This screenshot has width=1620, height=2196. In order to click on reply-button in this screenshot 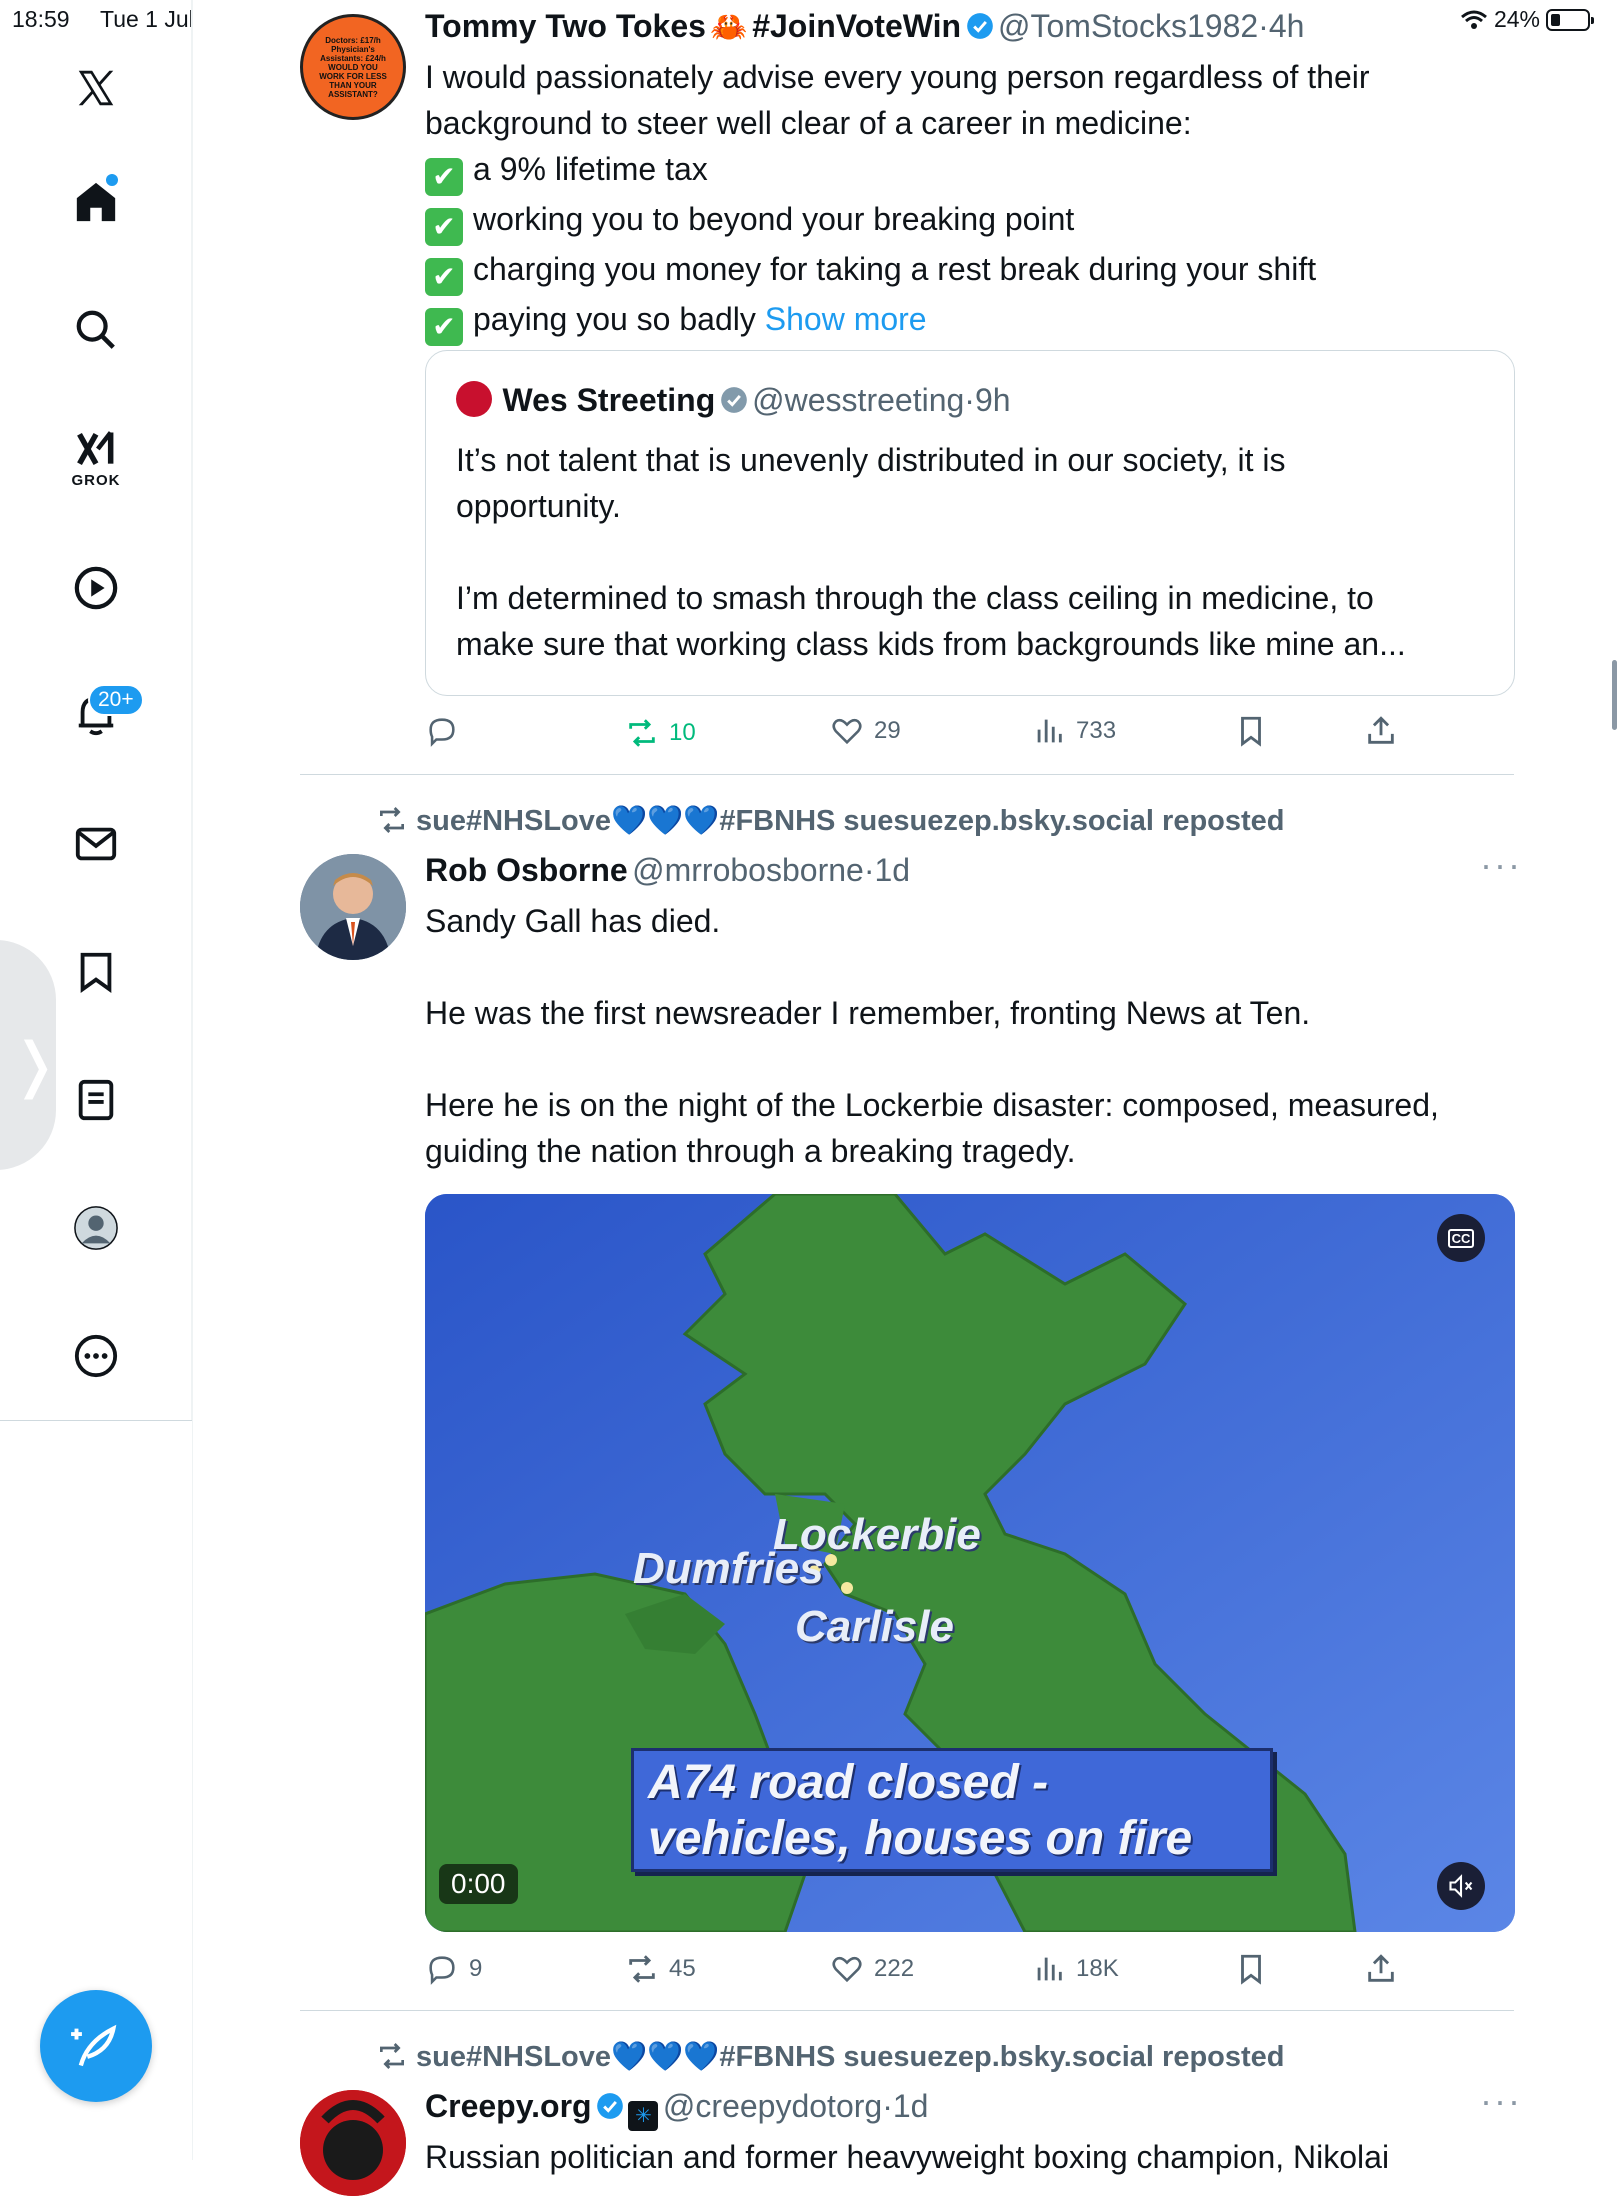, I will do `click(442, 731)`.